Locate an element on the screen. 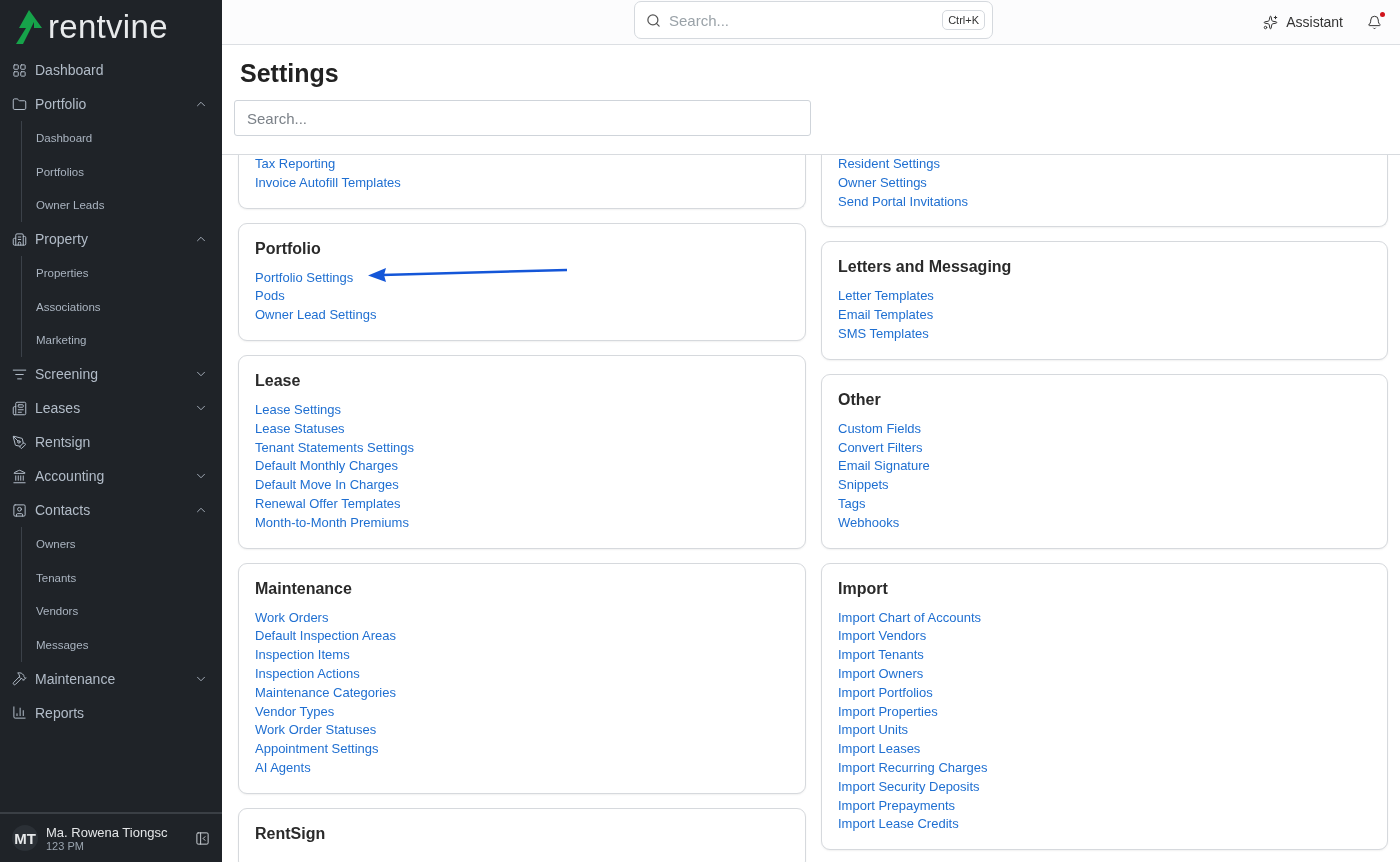 Image resolution: width=1400 pixels, height=862 pixels. settings-link: Work Orders is located at coordinates (292, 618).